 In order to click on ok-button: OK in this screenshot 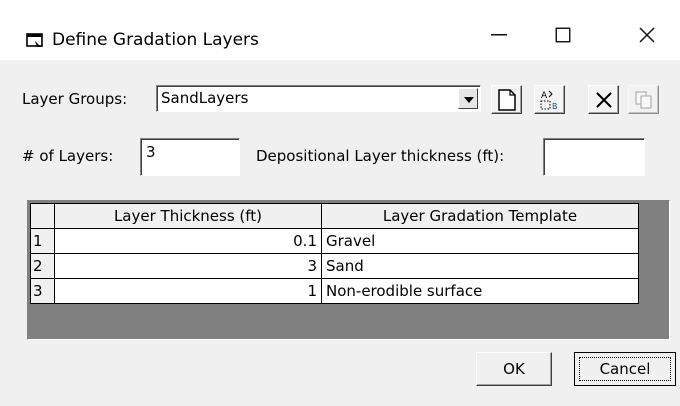, I will do `click(514, 369)`.